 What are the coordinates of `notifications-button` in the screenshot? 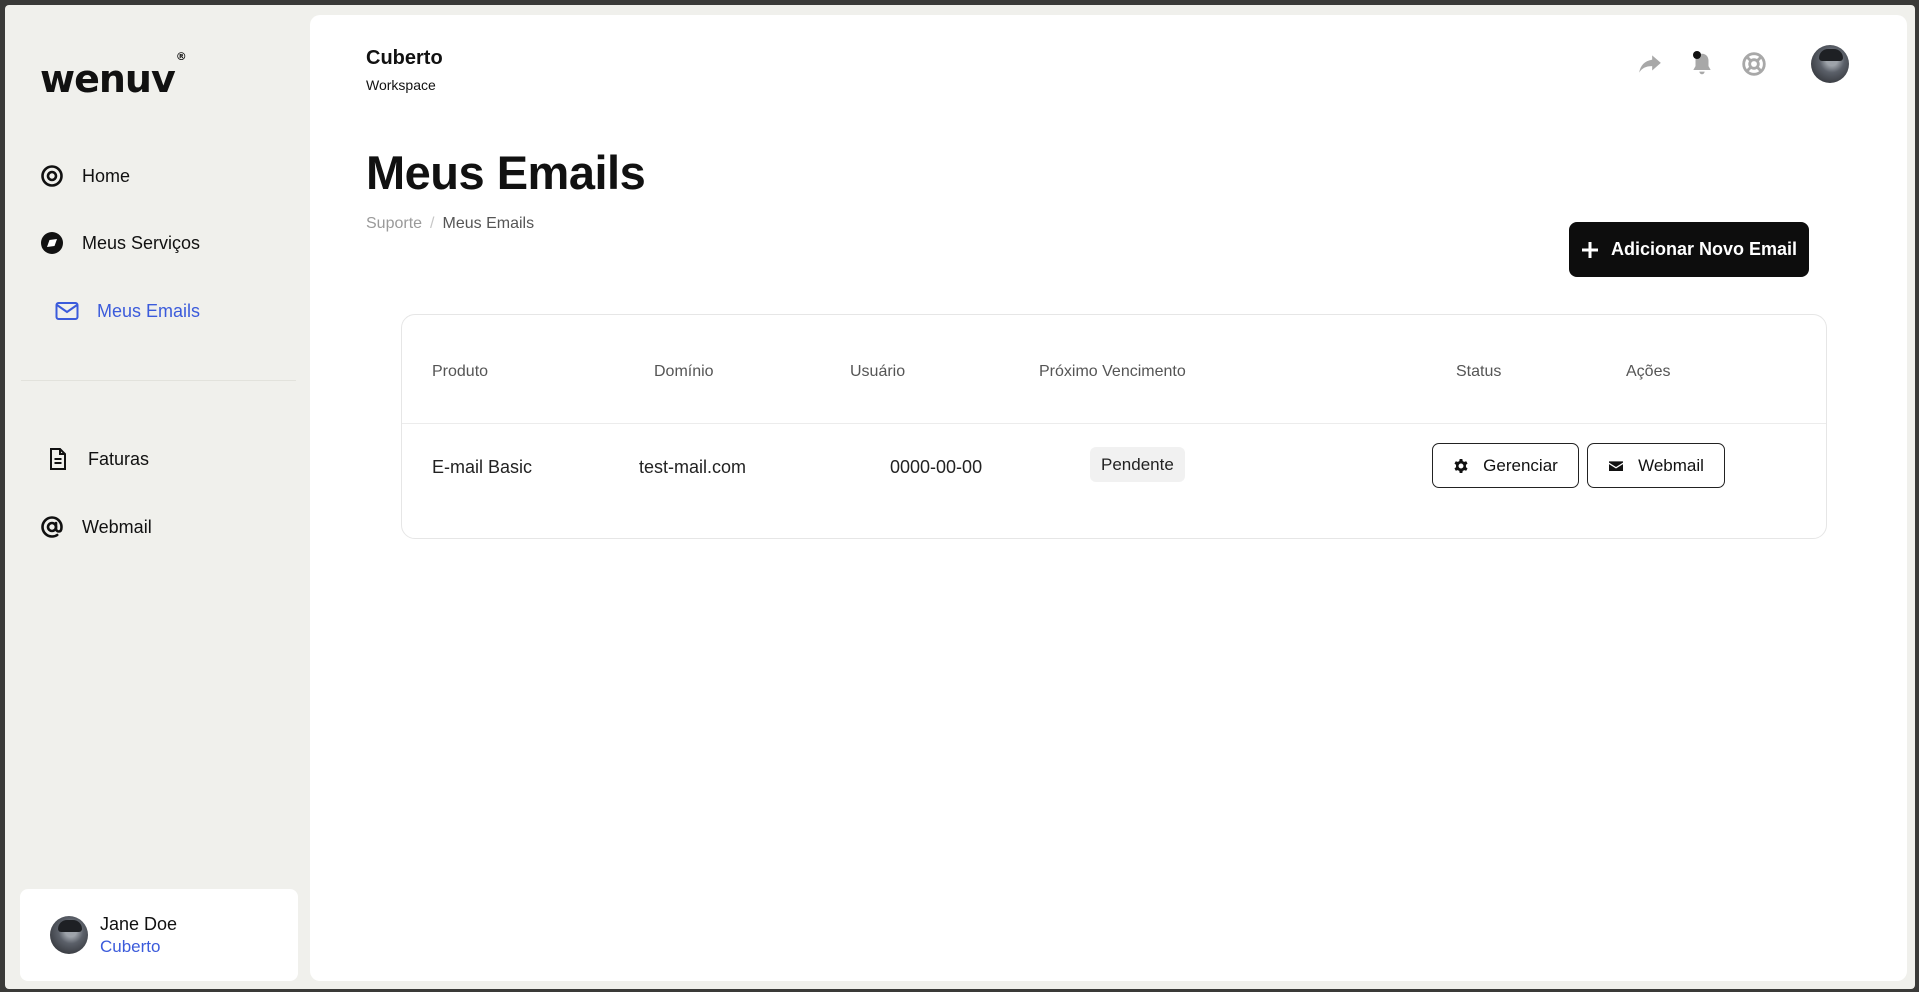 It's located at (1702, 64).